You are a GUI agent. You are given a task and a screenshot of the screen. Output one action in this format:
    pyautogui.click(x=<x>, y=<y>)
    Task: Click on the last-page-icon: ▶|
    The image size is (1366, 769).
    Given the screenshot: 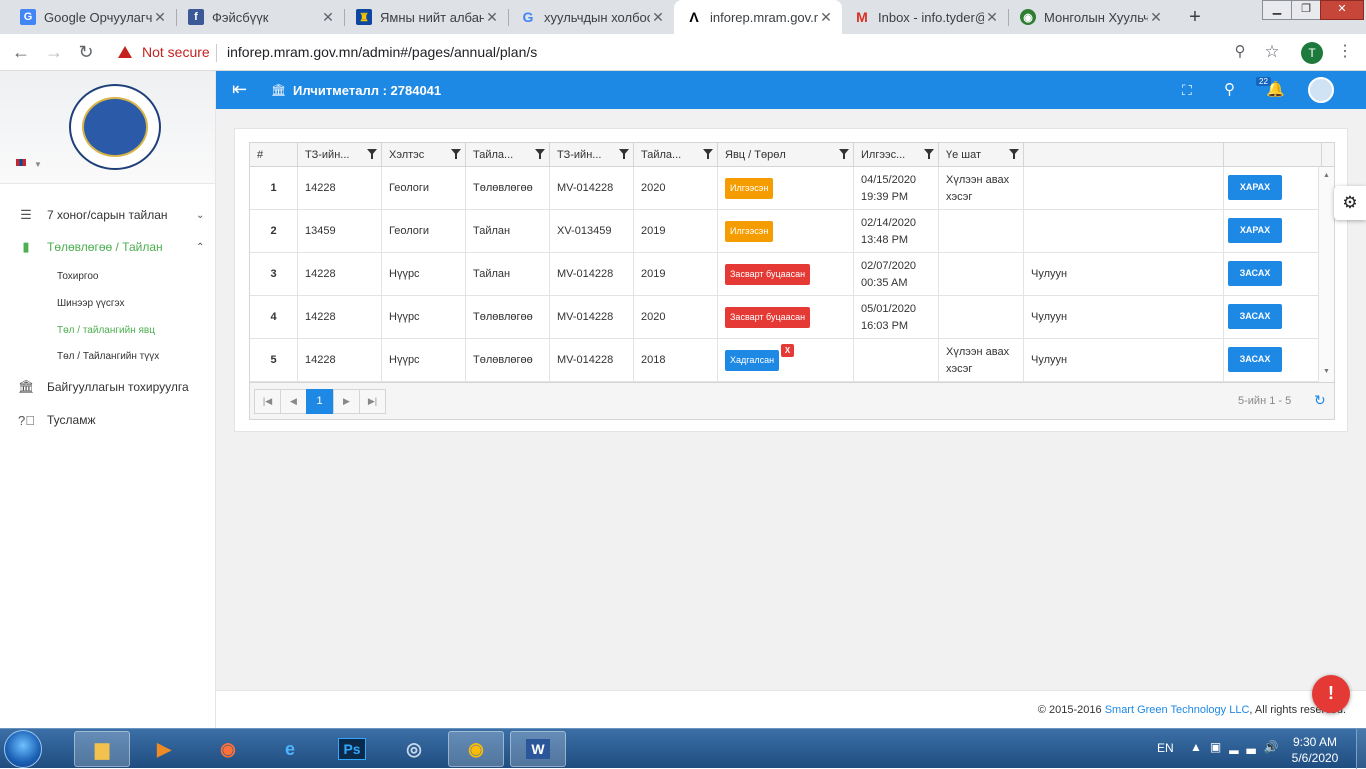 What is the action you would take?
    pyautogui.click(x=372, y=401)
    